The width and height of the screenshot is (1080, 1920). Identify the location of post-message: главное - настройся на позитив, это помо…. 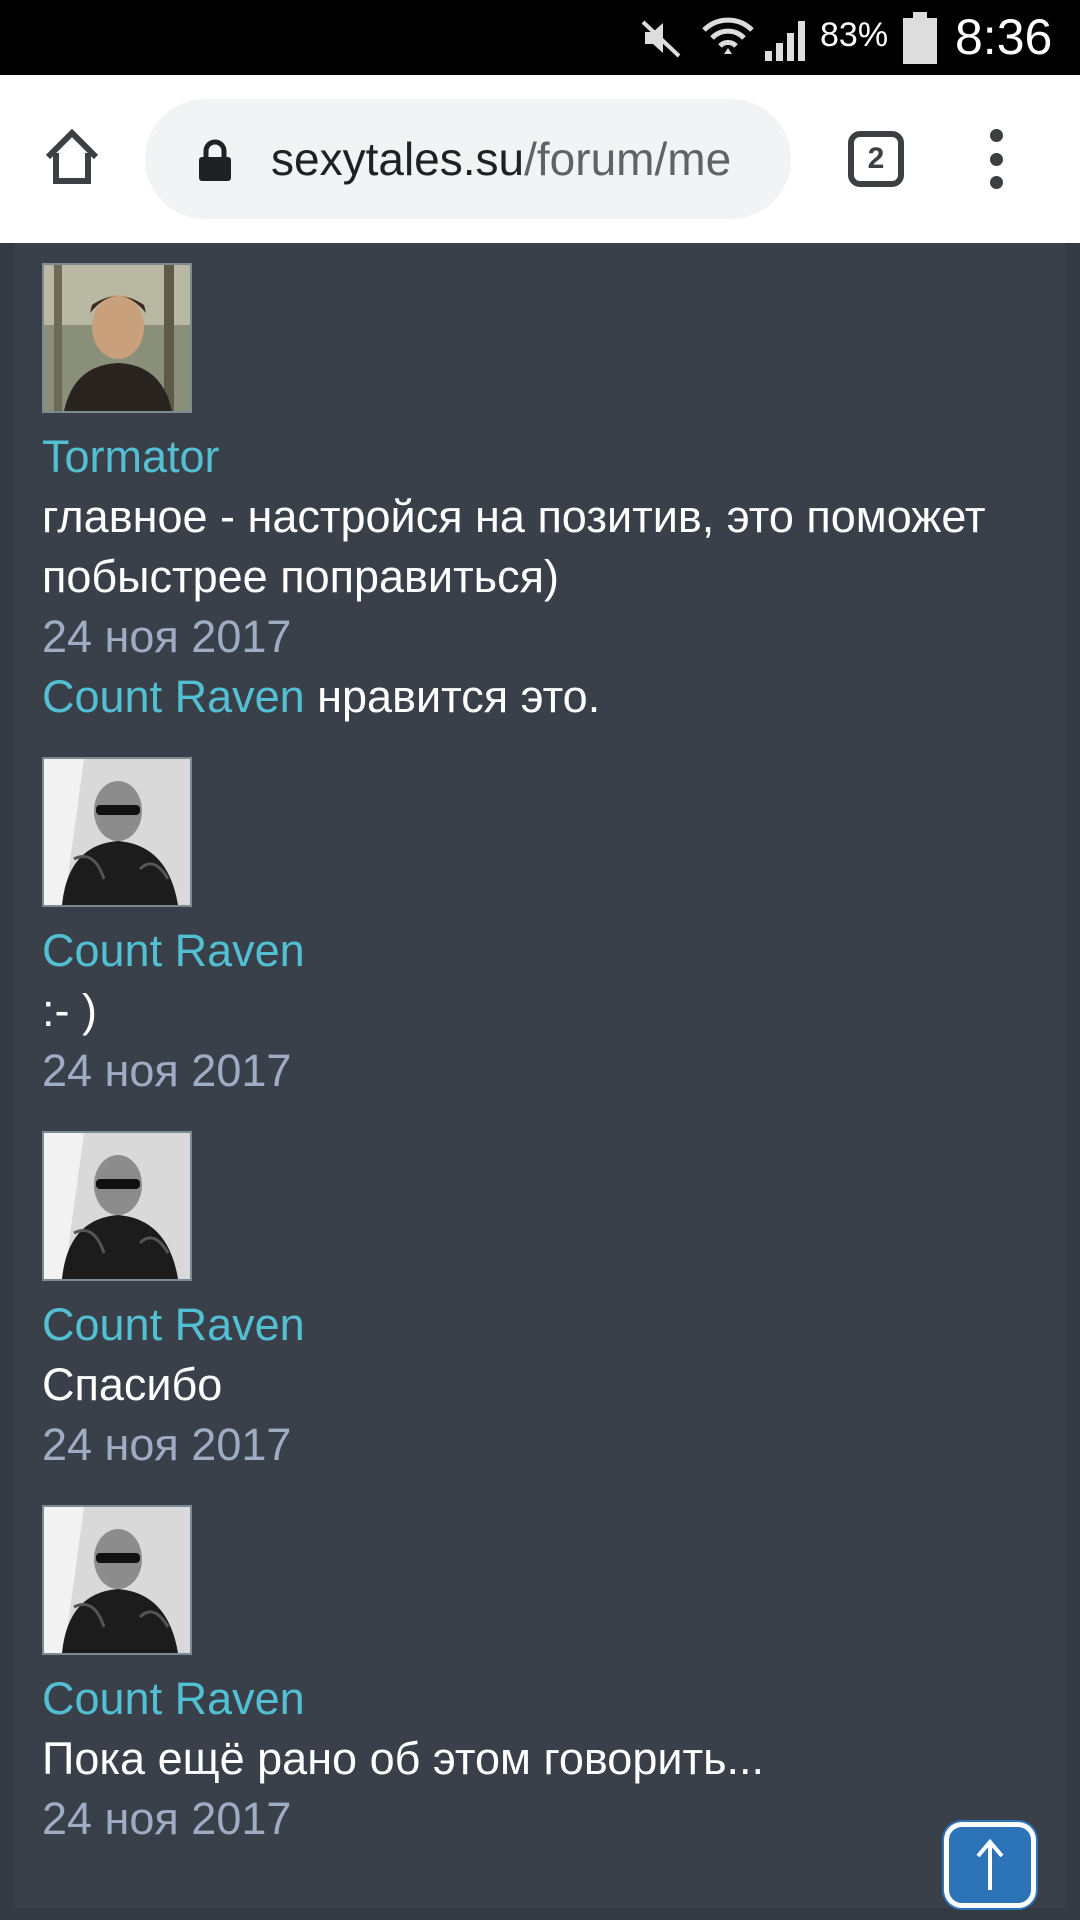
(514, 546).